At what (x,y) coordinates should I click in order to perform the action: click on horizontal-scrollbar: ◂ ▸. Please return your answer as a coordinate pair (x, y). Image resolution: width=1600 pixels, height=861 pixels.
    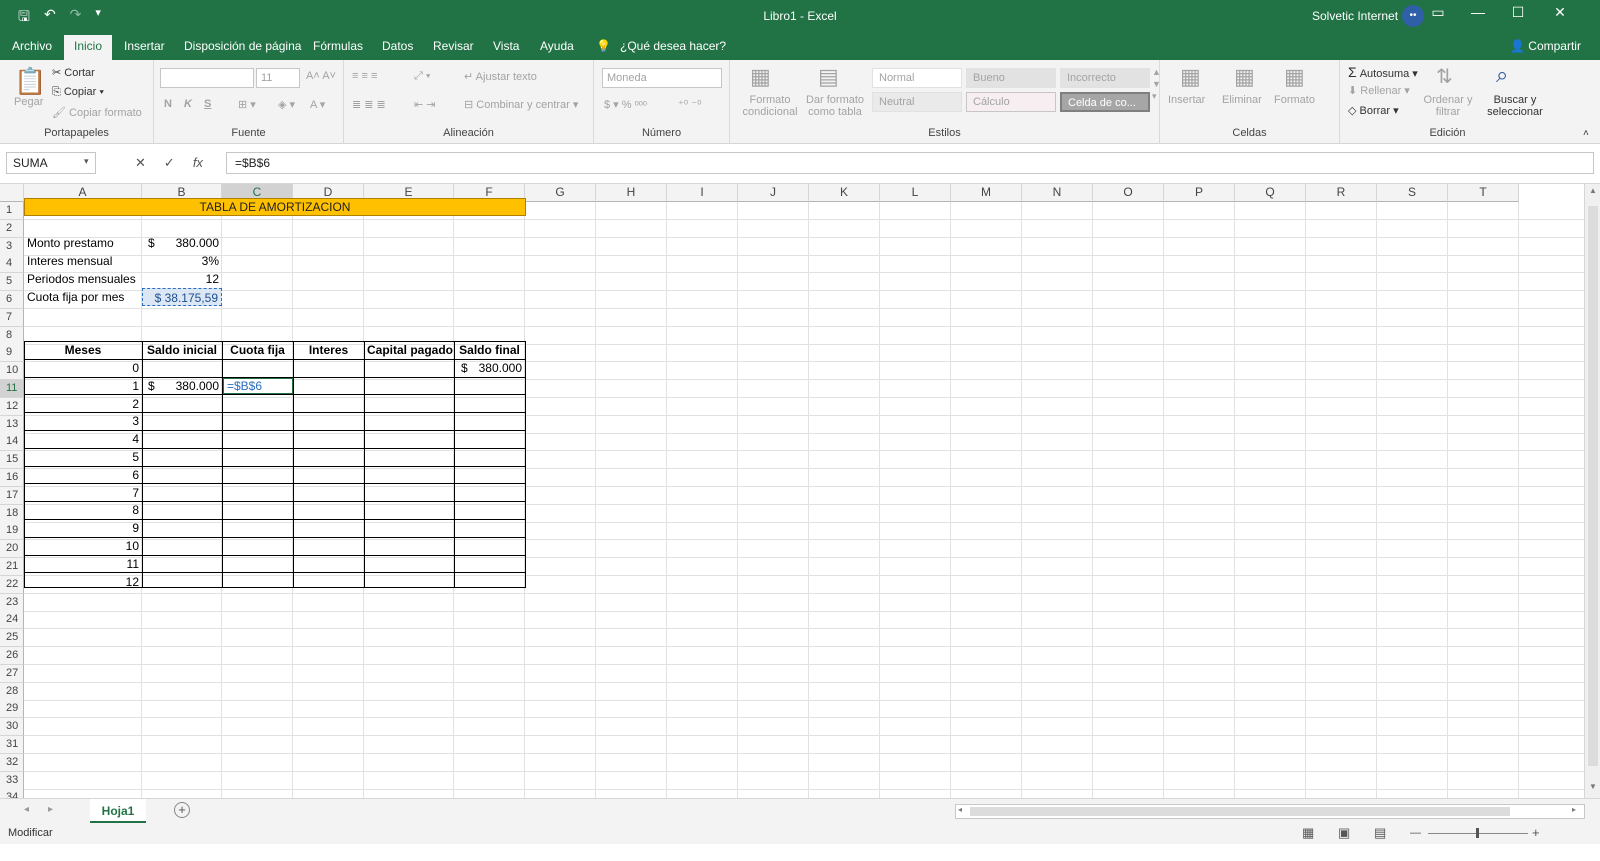
    Looking at the image, I should click on (1270, 811).